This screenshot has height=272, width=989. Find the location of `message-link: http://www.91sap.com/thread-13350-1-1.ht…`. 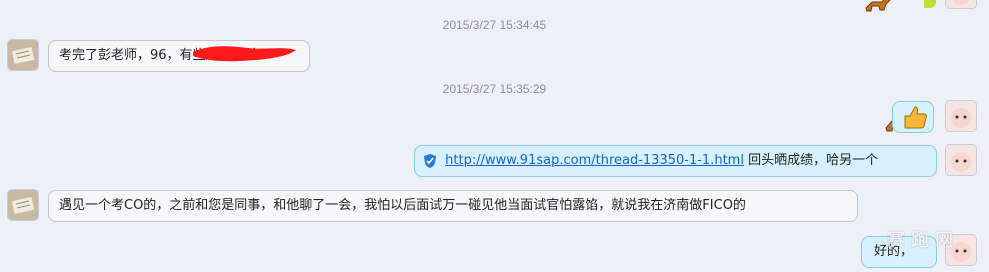

message-link: http://www.91sap.com/thread-13350-1-1.ht… is located at coordinates (594, 160).